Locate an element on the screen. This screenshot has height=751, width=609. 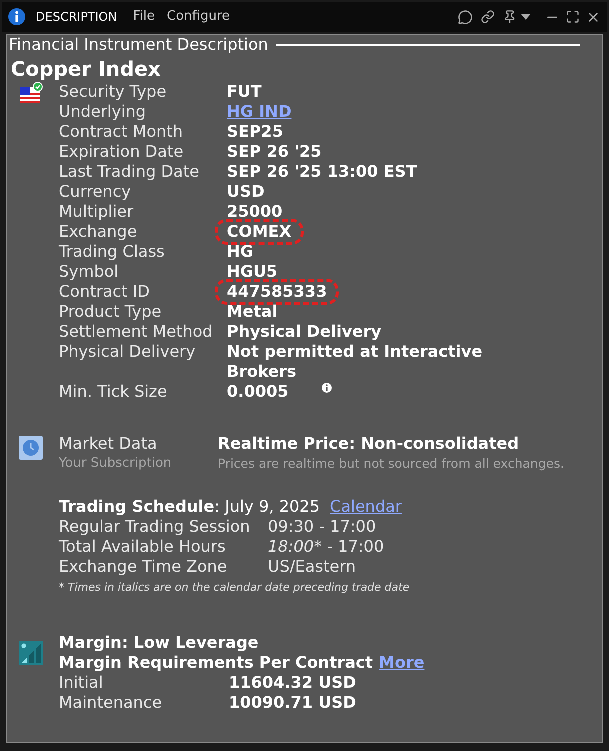
field-value: FUT is located at coordinates (244, 91).